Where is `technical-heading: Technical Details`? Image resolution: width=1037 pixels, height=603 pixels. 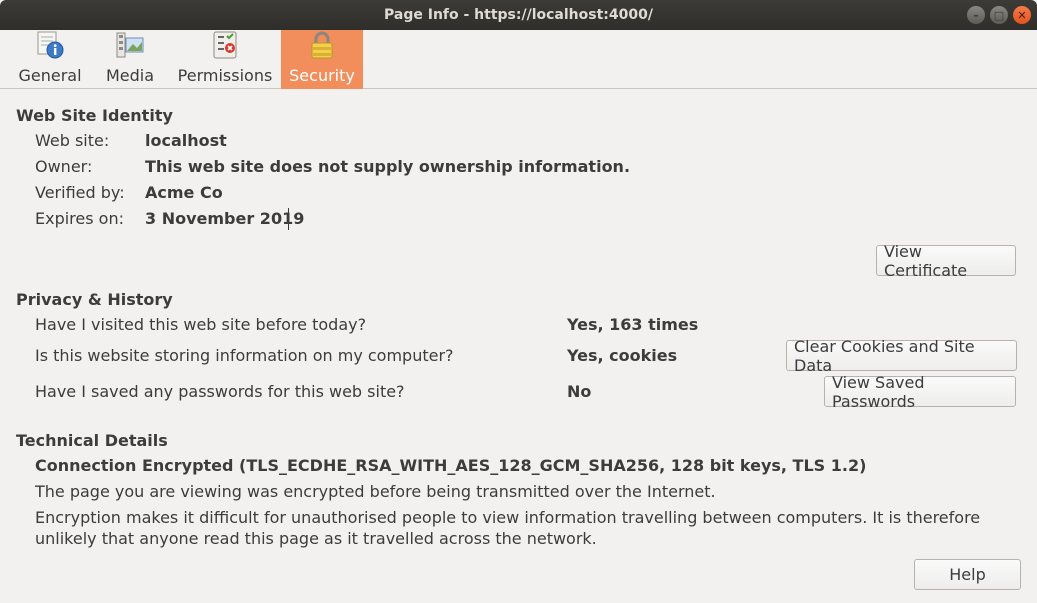 technical-heading: Technical Details is located at coordinates (92, 440).